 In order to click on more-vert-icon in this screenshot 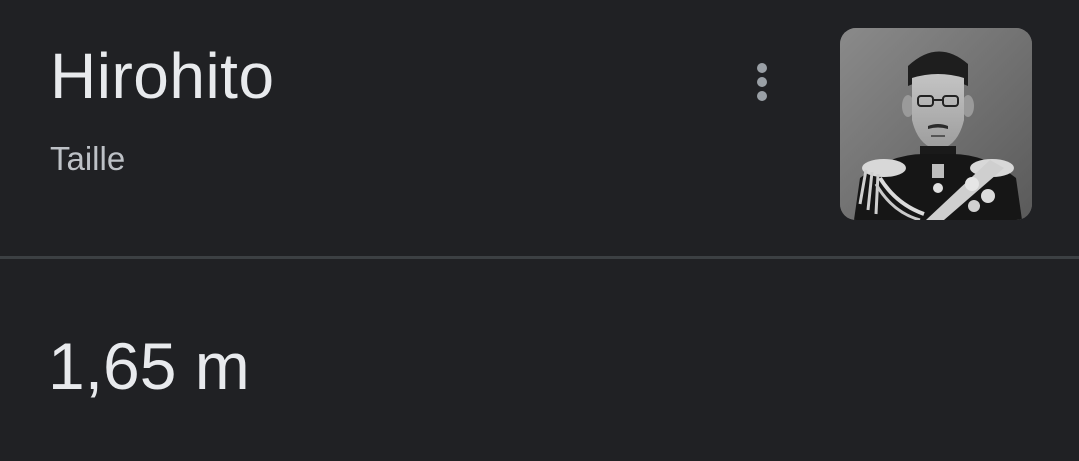, I will do `click(762, 82)`.